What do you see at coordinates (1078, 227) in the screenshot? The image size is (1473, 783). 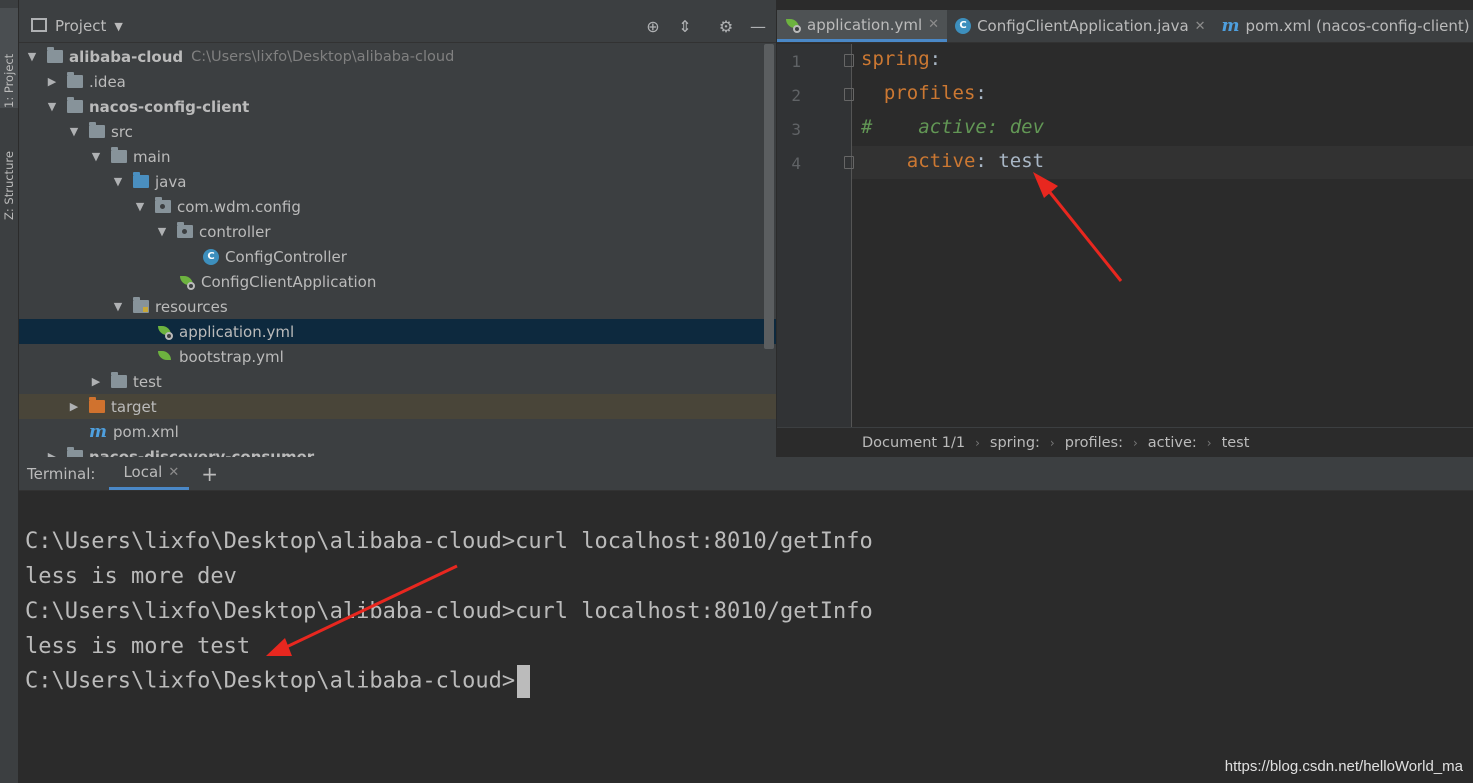 I see `annotation-arrow-editor` at bounding box center [1078, 227].